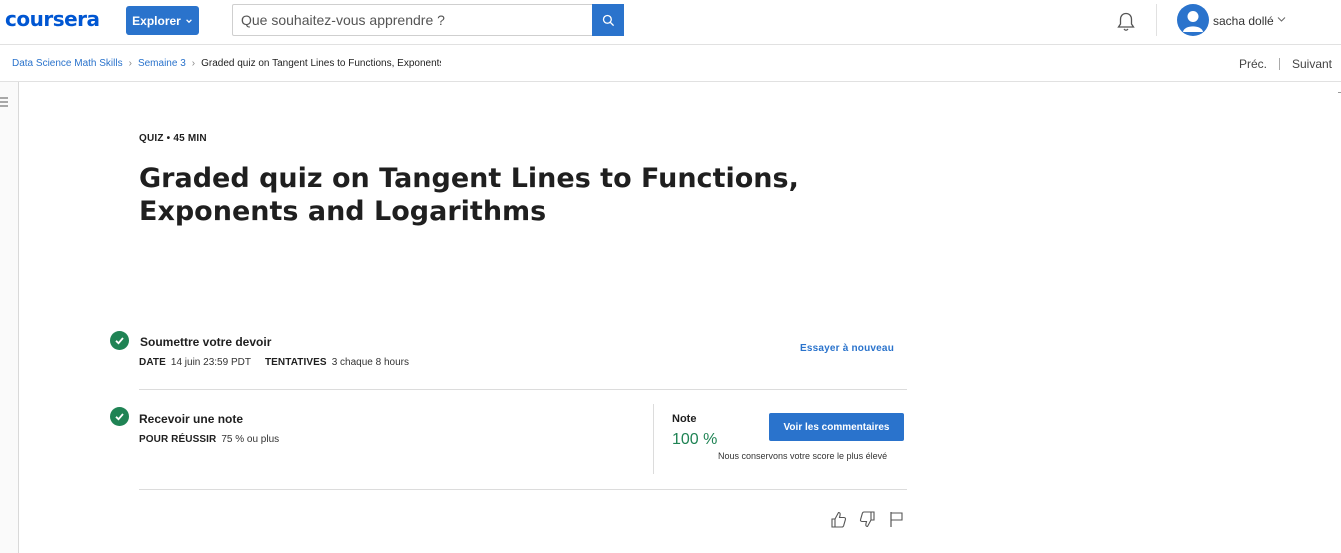 The height and width of the screenshot is (553, 1341). What do you see at coordinates (1156, 20) in the screenshot?
I see `header-divider` at bounding box center [1156, 20].